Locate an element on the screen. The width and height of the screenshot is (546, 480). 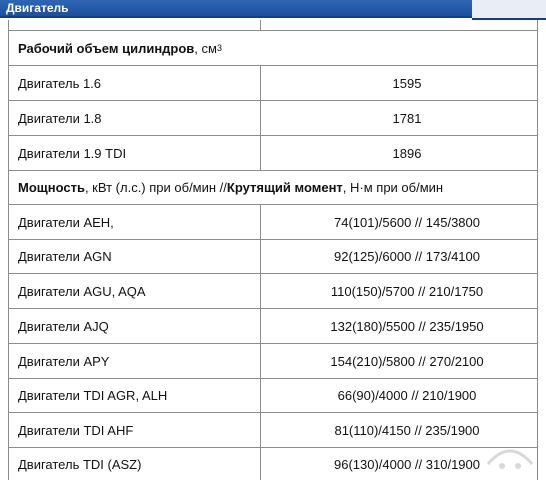
engine-value: 110(150)/5700 // 210/1750 is located at coordinates (407, 291).